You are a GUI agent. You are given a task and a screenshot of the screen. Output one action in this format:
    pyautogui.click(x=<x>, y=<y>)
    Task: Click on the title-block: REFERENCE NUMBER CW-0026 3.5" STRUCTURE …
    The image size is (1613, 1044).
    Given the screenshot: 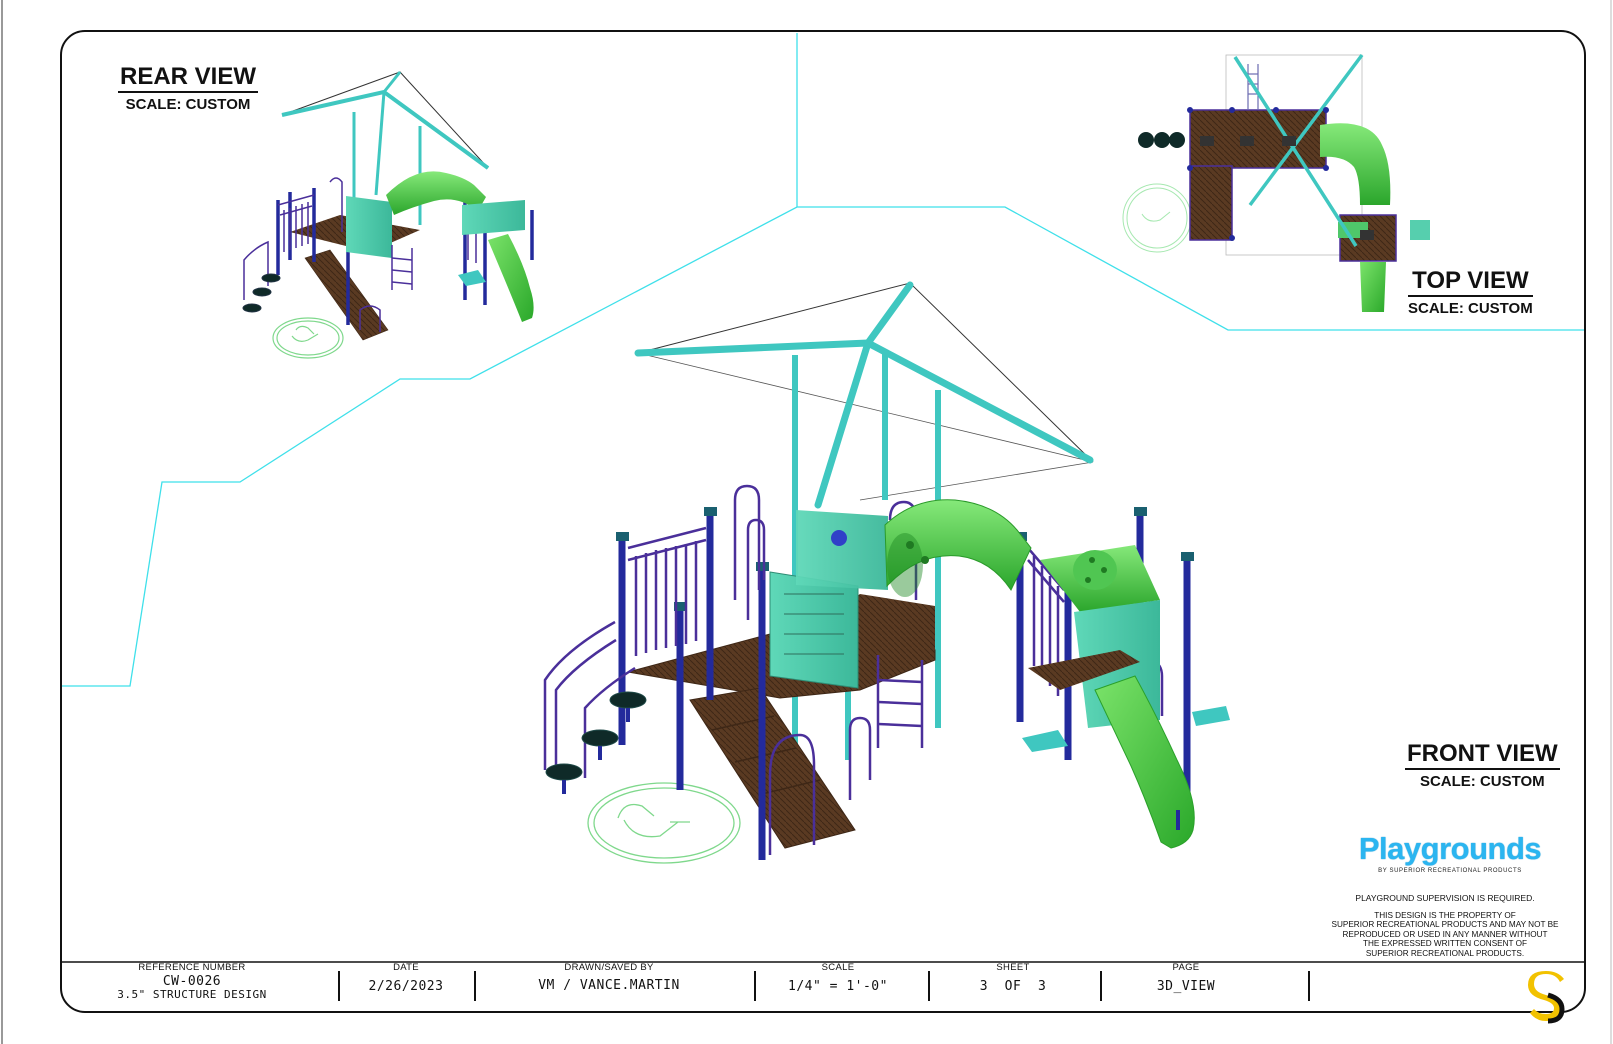 What is the action you would take?
    pyautogui.click(x=823, y=986)
    